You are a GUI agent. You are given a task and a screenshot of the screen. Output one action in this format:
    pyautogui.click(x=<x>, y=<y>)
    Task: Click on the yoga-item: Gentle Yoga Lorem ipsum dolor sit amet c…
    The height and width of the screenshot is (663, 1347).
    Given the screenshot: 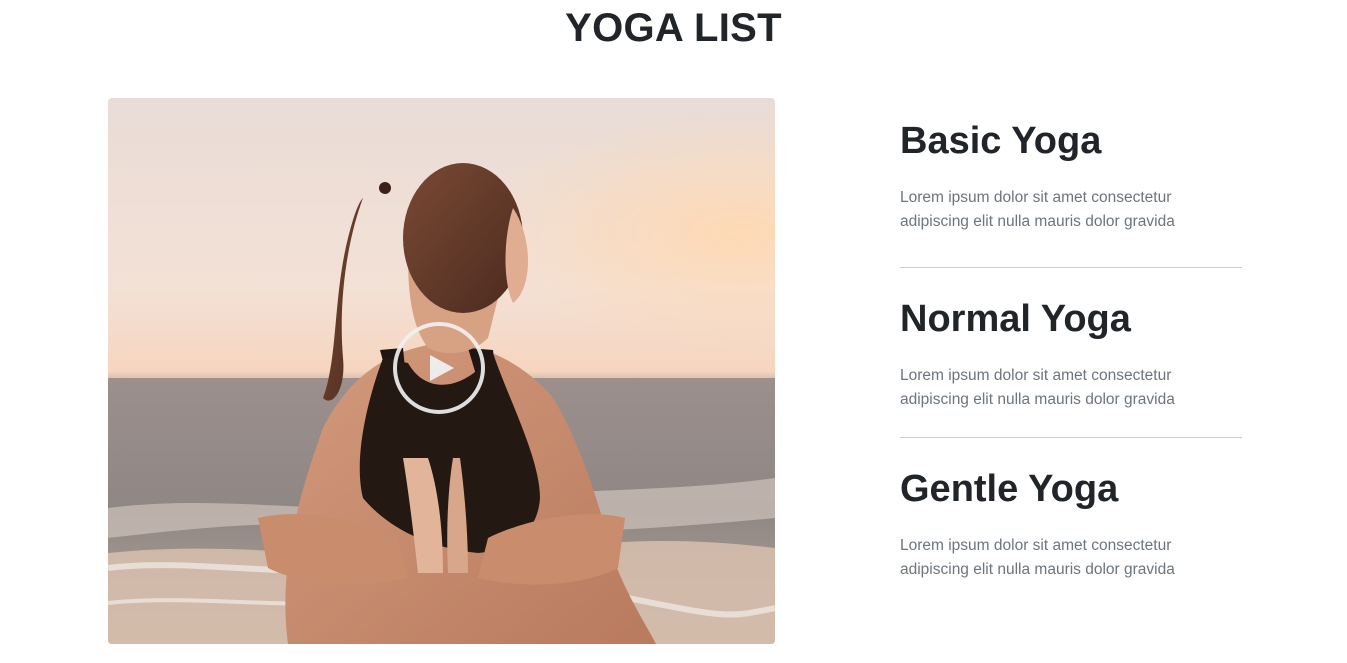 What is the action you would take?
    pyautogui.click(x=1071, y=522)
    